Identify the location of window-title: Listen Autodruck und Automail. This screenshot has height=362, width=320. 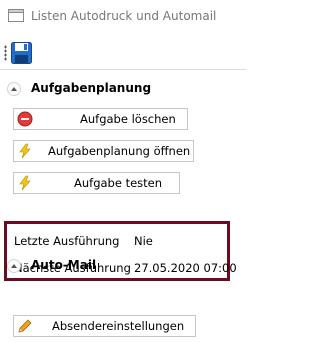
(124, 16).